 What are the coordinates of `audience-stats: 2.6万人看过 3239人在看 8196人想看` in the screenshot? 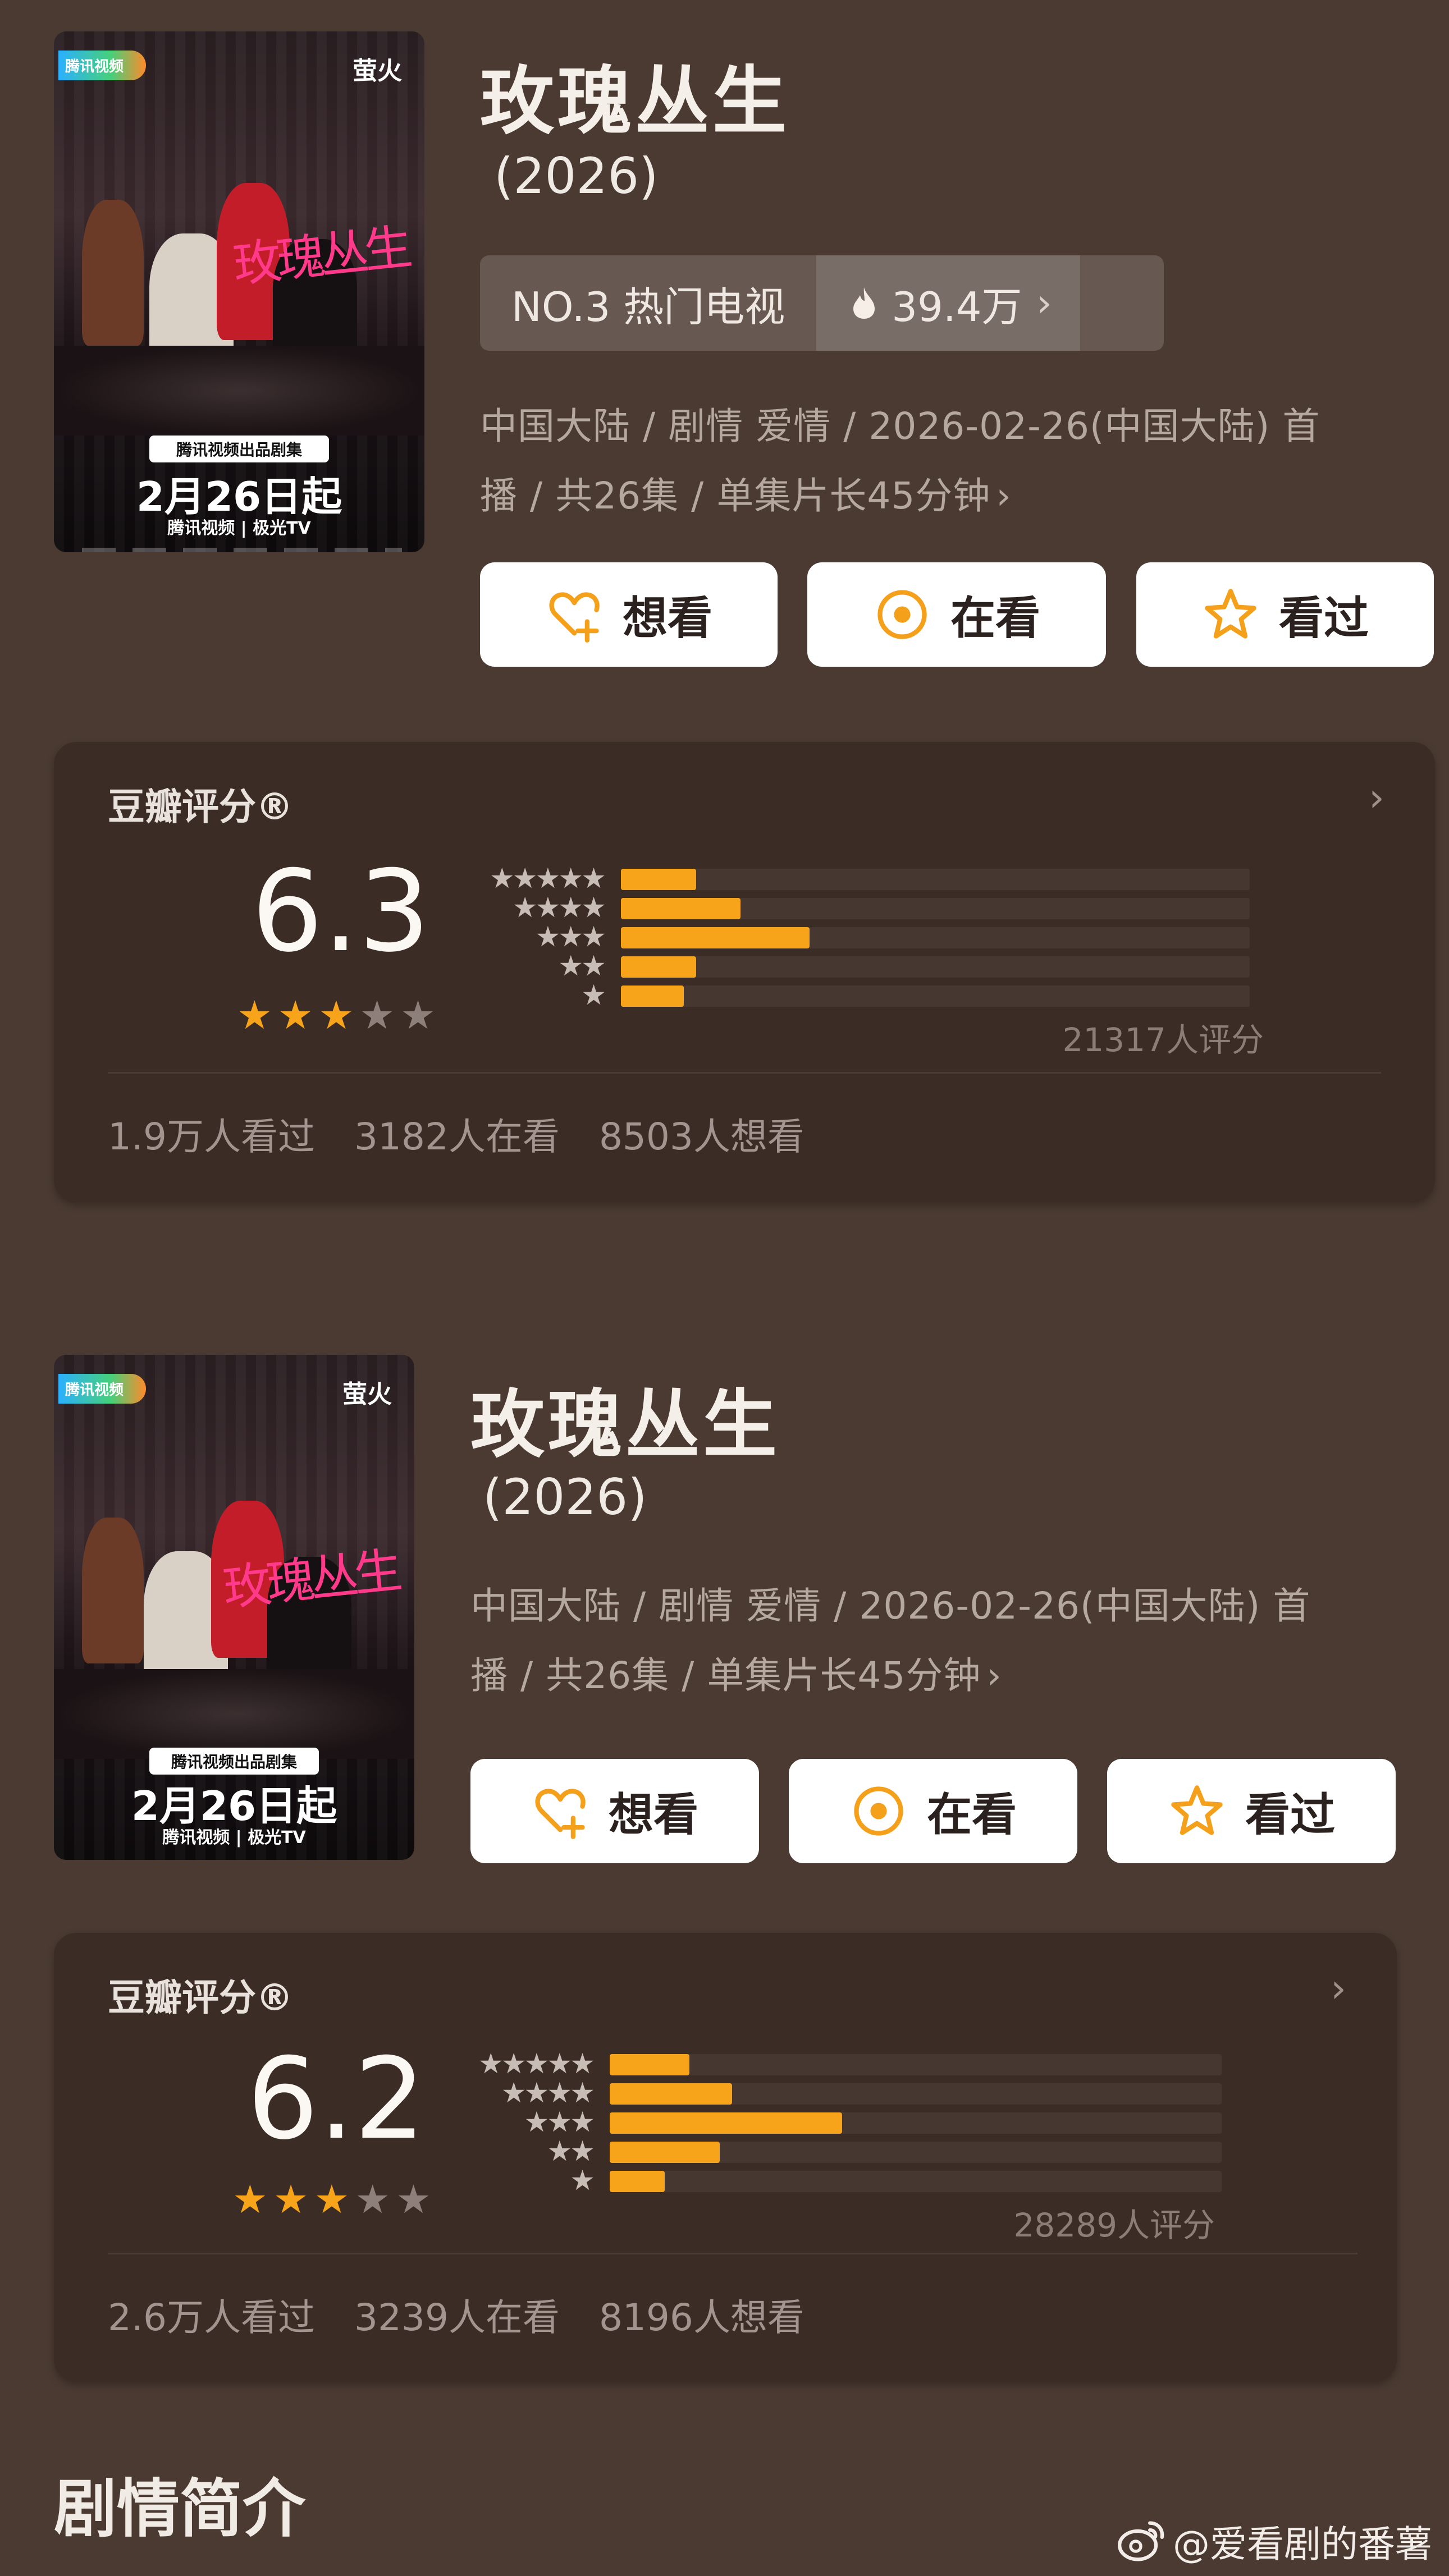 It's located at (476, 2314).